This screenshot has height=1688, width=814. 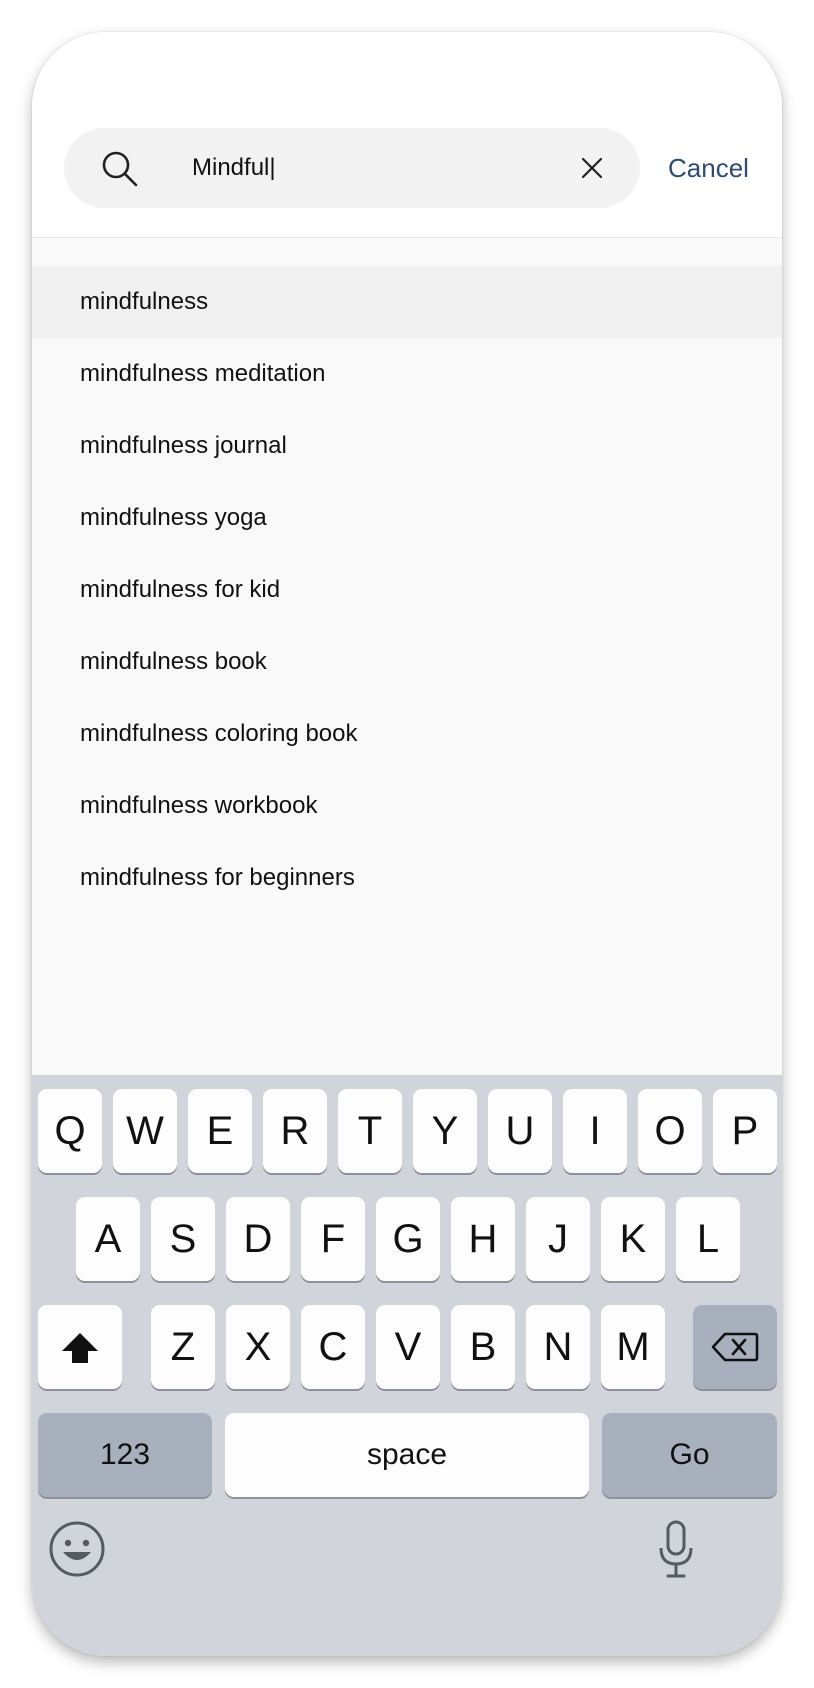 I want to click on key-j: J, so click(x=558, y=1239).